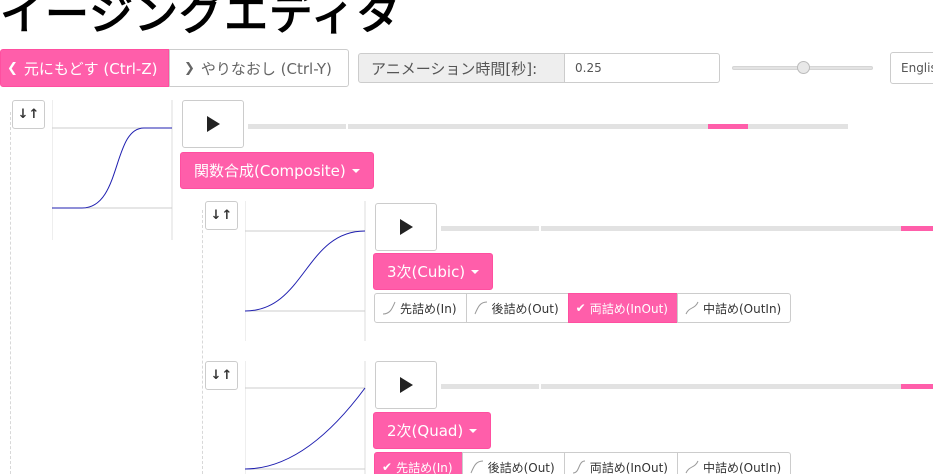 The height and width of the screenshot is (474, 933). I want to click on progress-track-quad, so click(687, 386).